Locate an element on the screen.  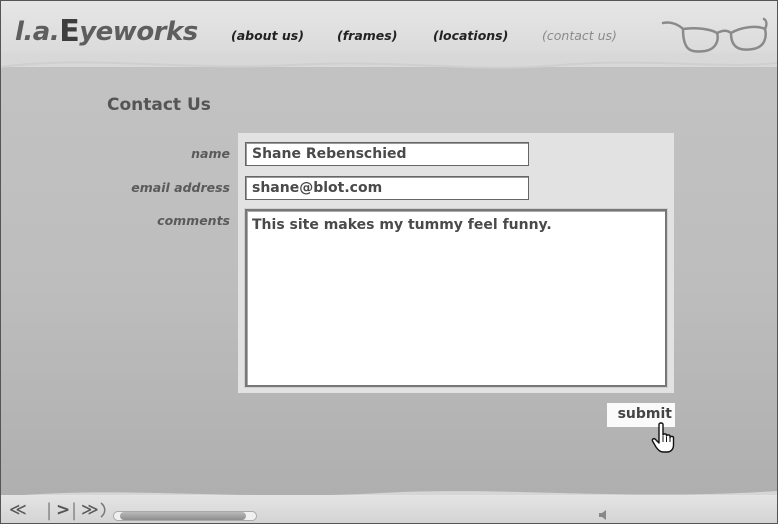
glasses-icon is located at coordinates (714, 35).